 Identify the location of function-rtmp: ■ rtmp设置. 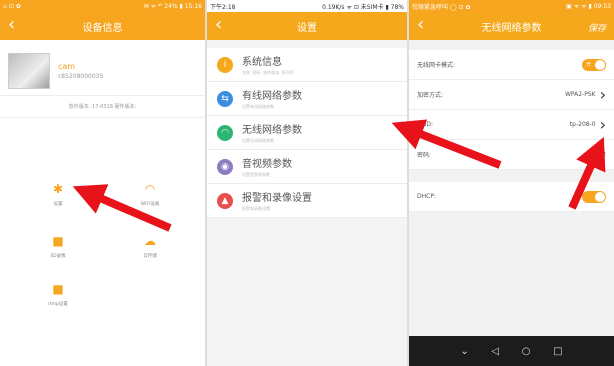
(58, 293).